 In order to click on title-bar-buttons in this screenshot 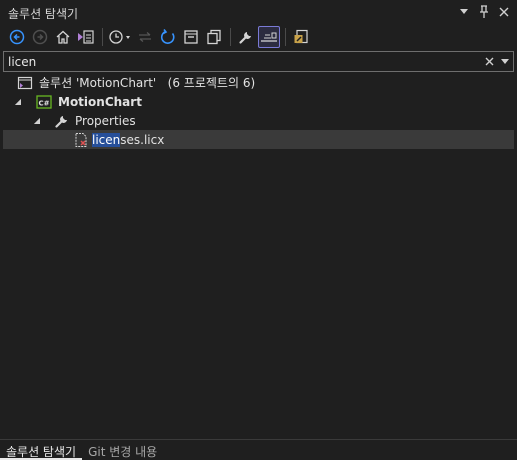, I will do `click(484, 12)`.